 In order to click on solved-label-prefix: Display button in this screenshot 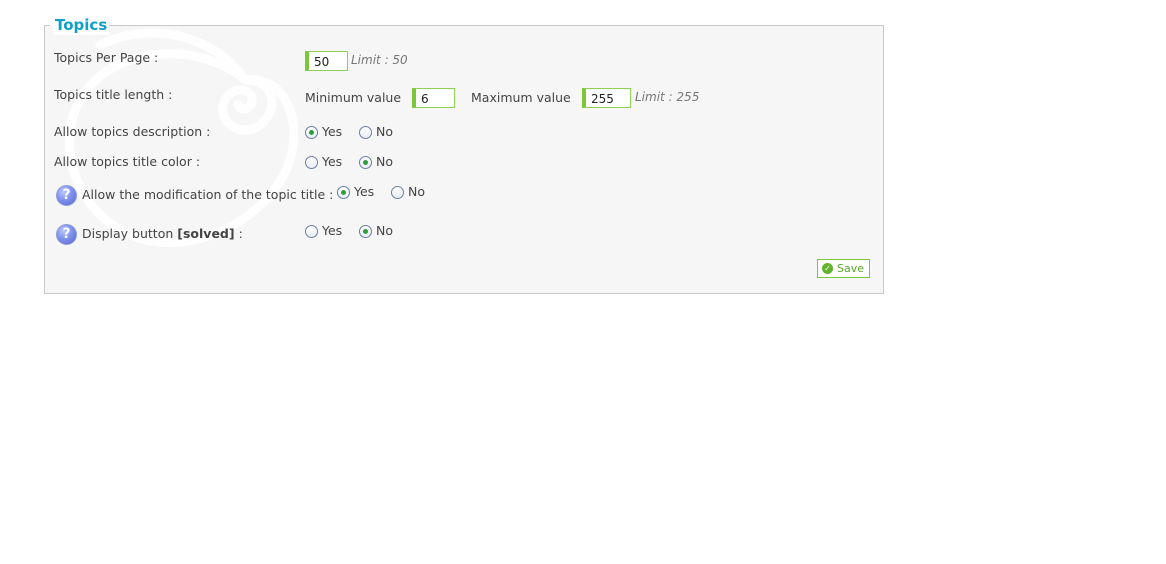, I will do `click(128, 233)`.